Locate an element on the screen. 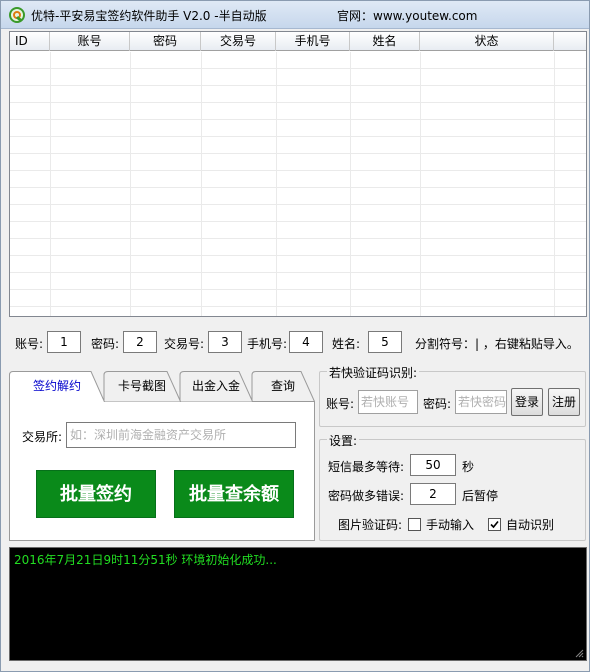 The height and width of the screenshot is (672, 590). password-errors-input: 2 is located at coordinates (433, 494).